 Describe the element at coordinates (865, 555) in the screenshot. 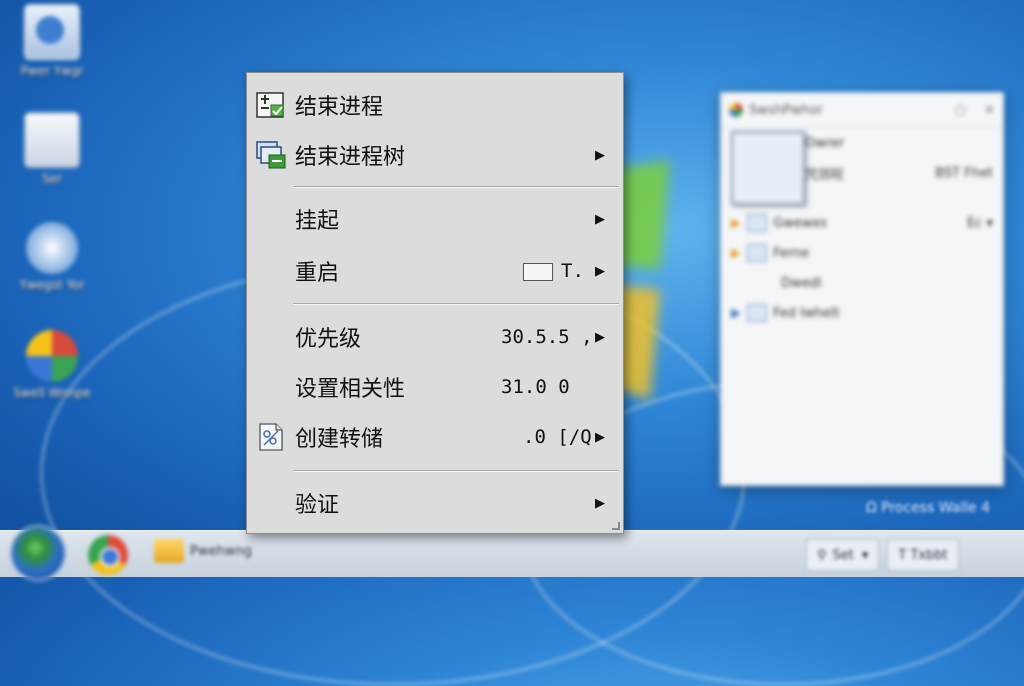

I see `chevron-down-icon: ▾` at that location.